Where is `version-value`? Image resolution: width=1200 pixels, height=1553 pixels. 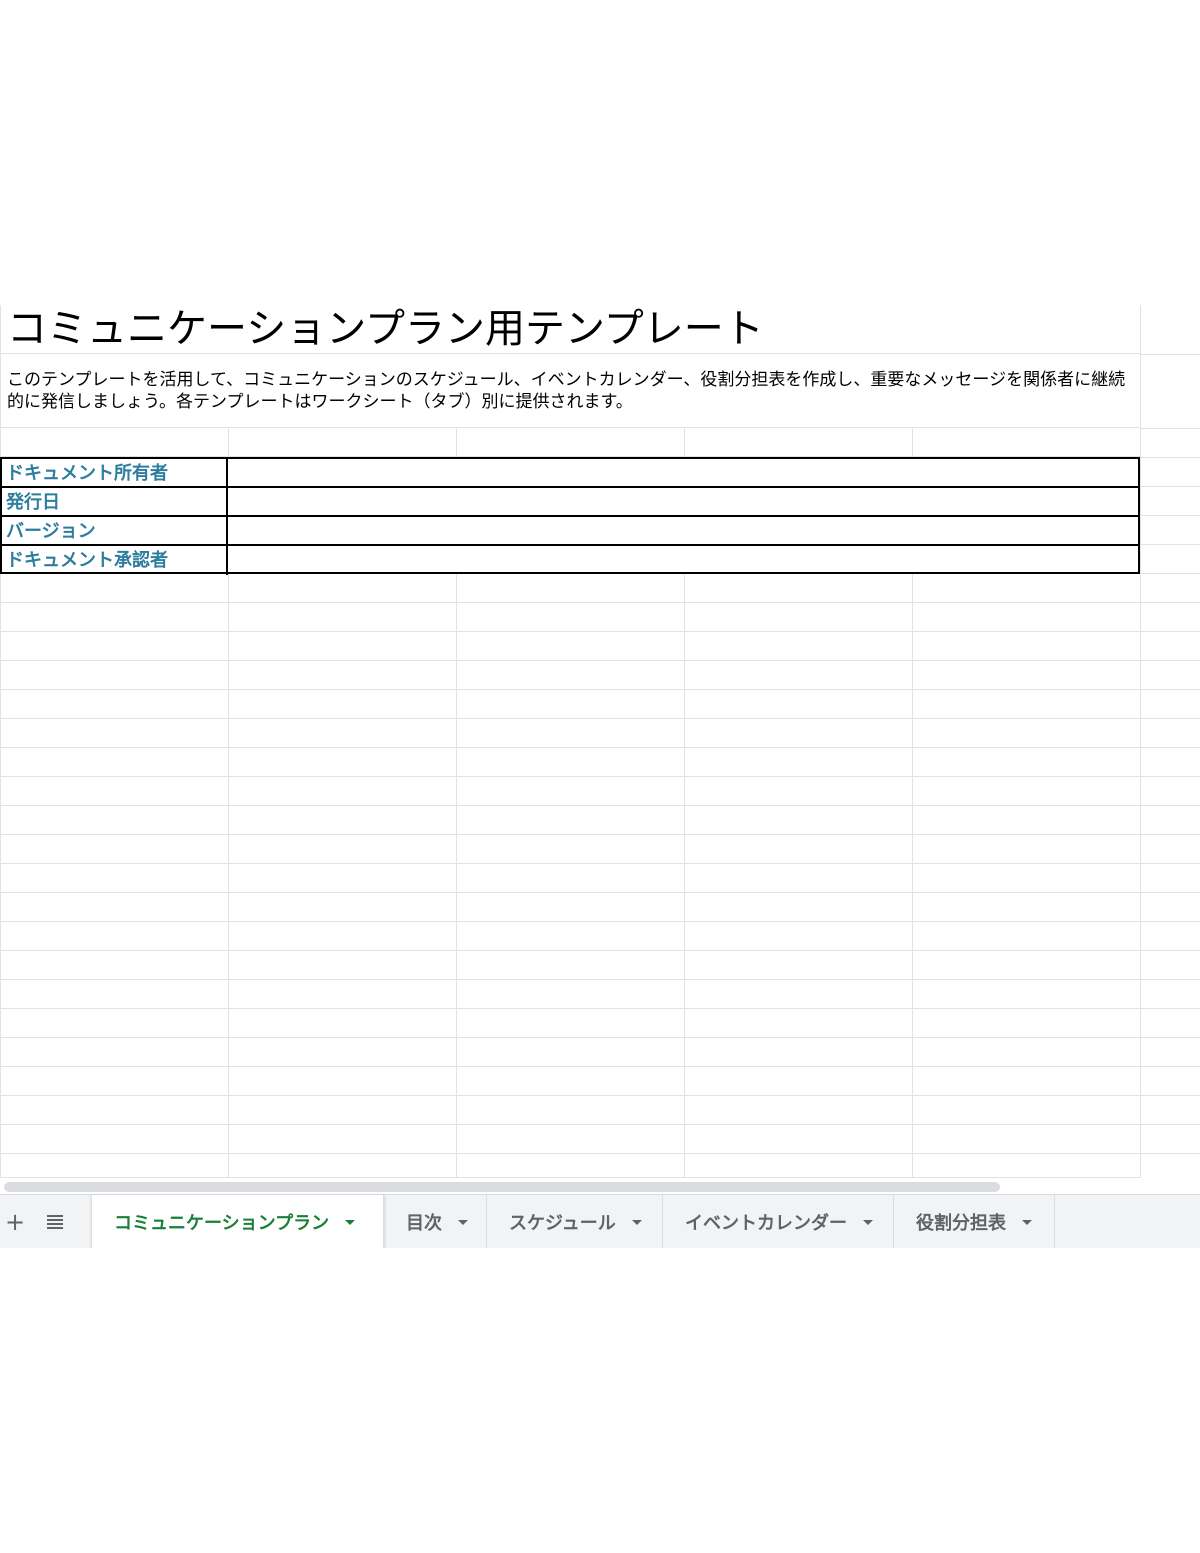 version-value is located at coordinates (683, 530).